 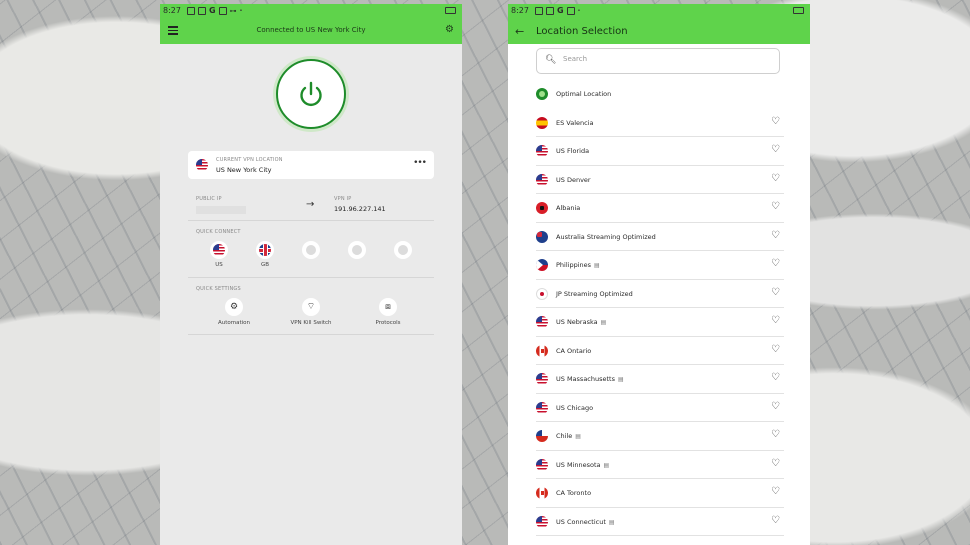 I want to click on location-name: JP Streaming Optimized, so click(x=594, y=294).